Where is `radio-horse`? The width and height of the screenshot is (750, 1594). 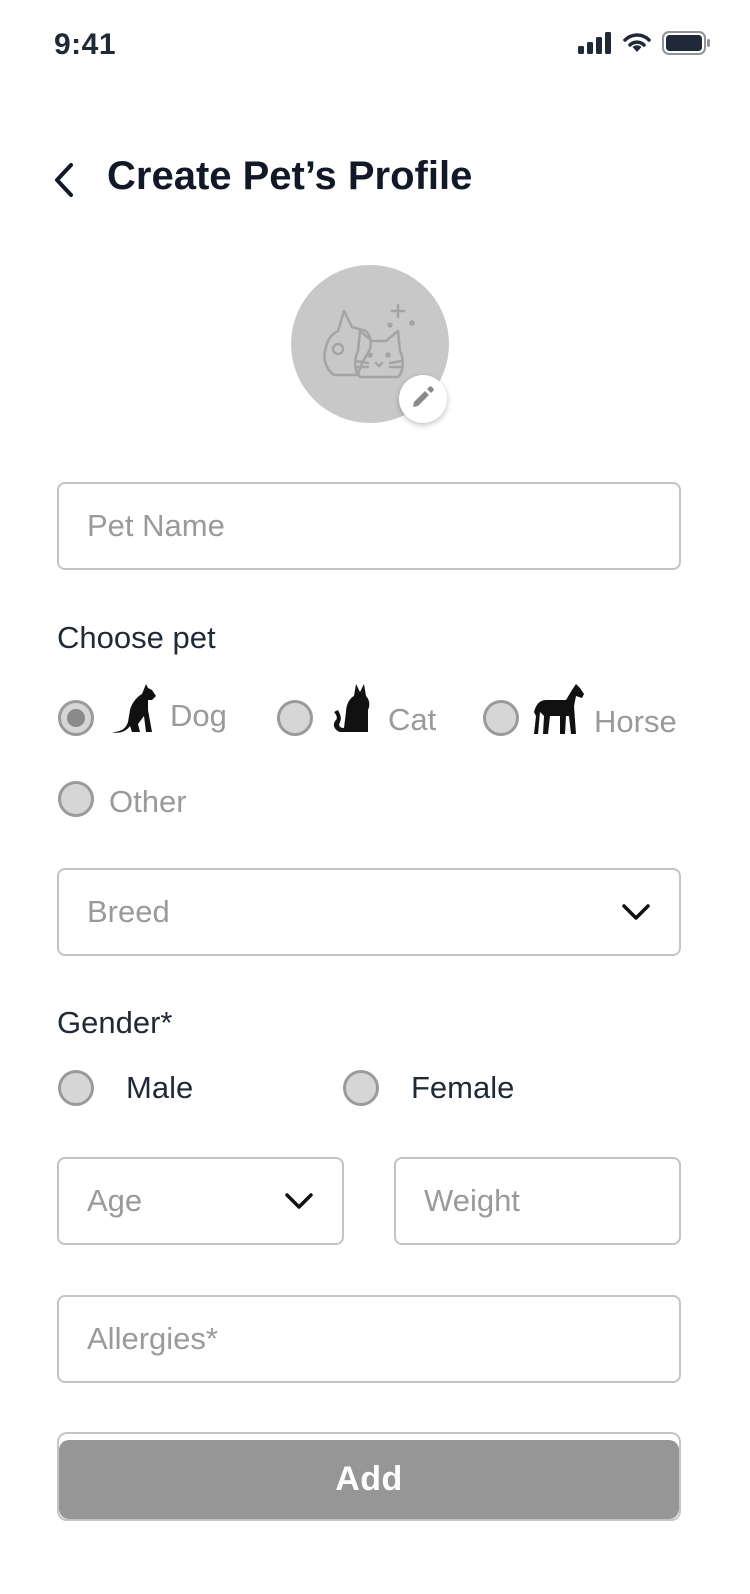 radio-horse is located at coordinates (501, 718).